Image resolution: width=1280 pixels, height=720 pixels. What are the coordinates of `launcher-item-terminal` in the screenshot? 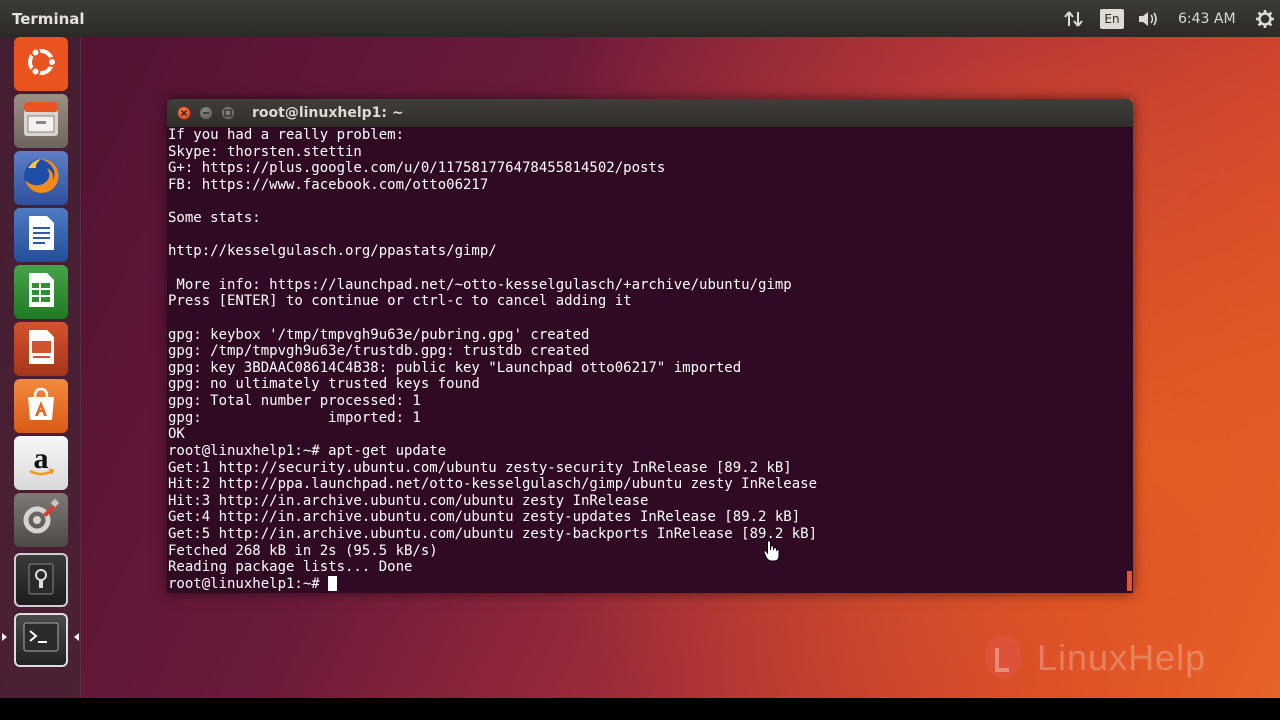 It's located at (41, 640).